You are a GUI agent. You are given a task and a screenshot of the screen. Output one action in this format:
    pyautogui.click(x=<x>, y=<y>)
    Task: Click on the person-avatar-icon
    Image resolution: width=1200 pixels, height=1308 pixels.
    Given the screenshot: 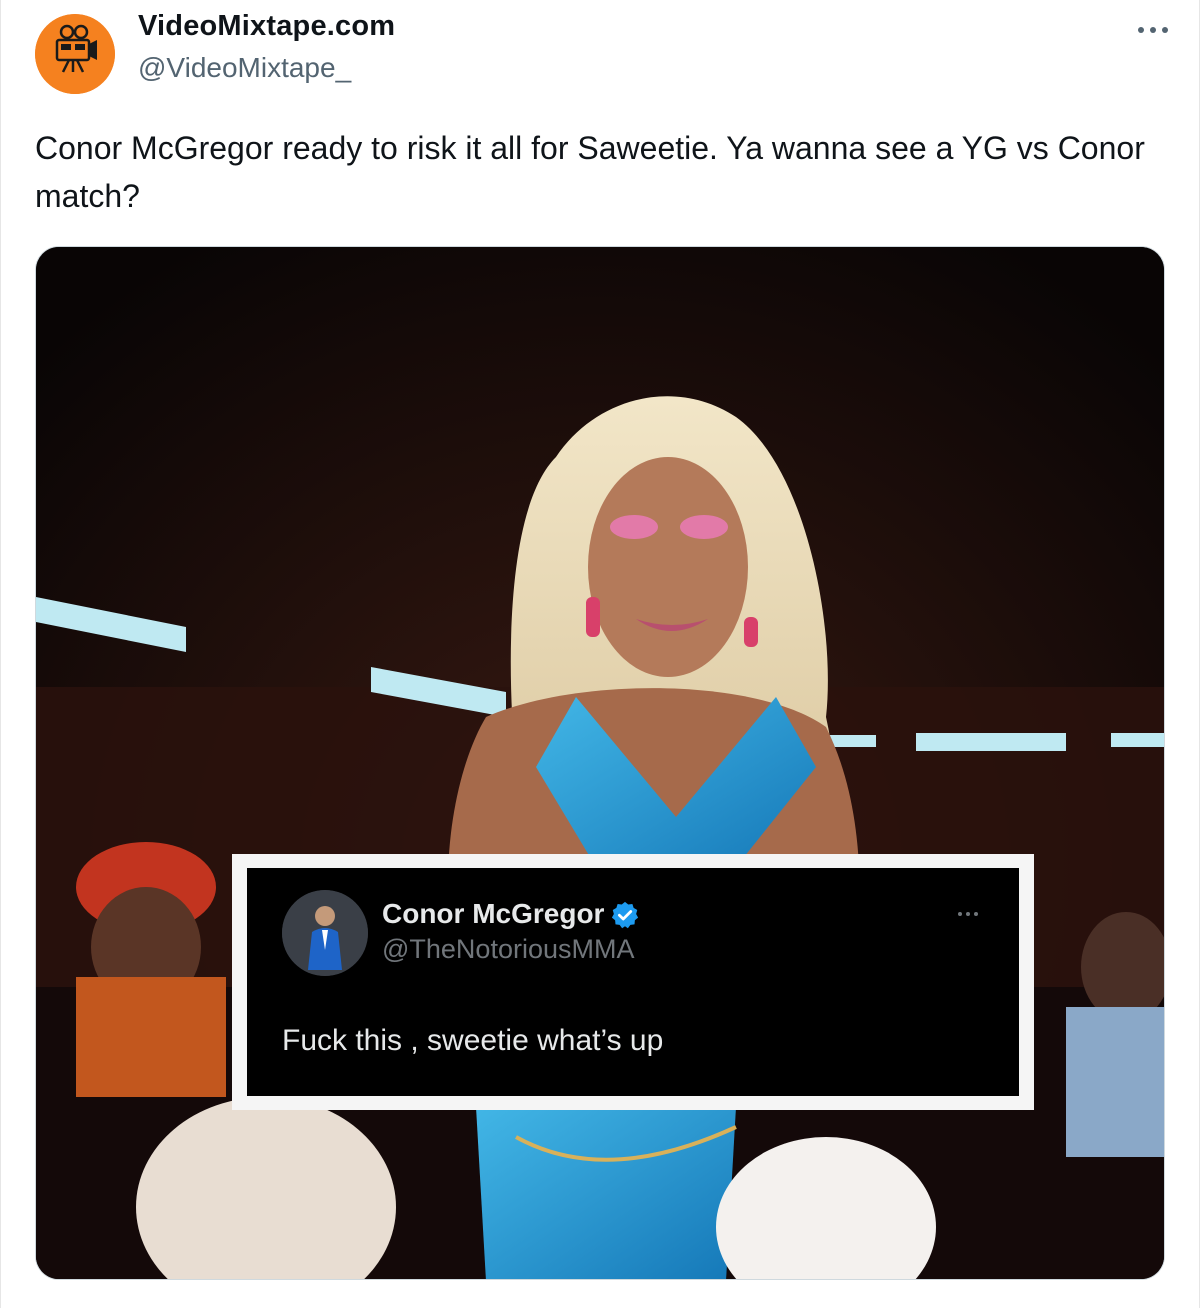 What is the action you would take?
    pyautogui.click(x=325, y=933)
    